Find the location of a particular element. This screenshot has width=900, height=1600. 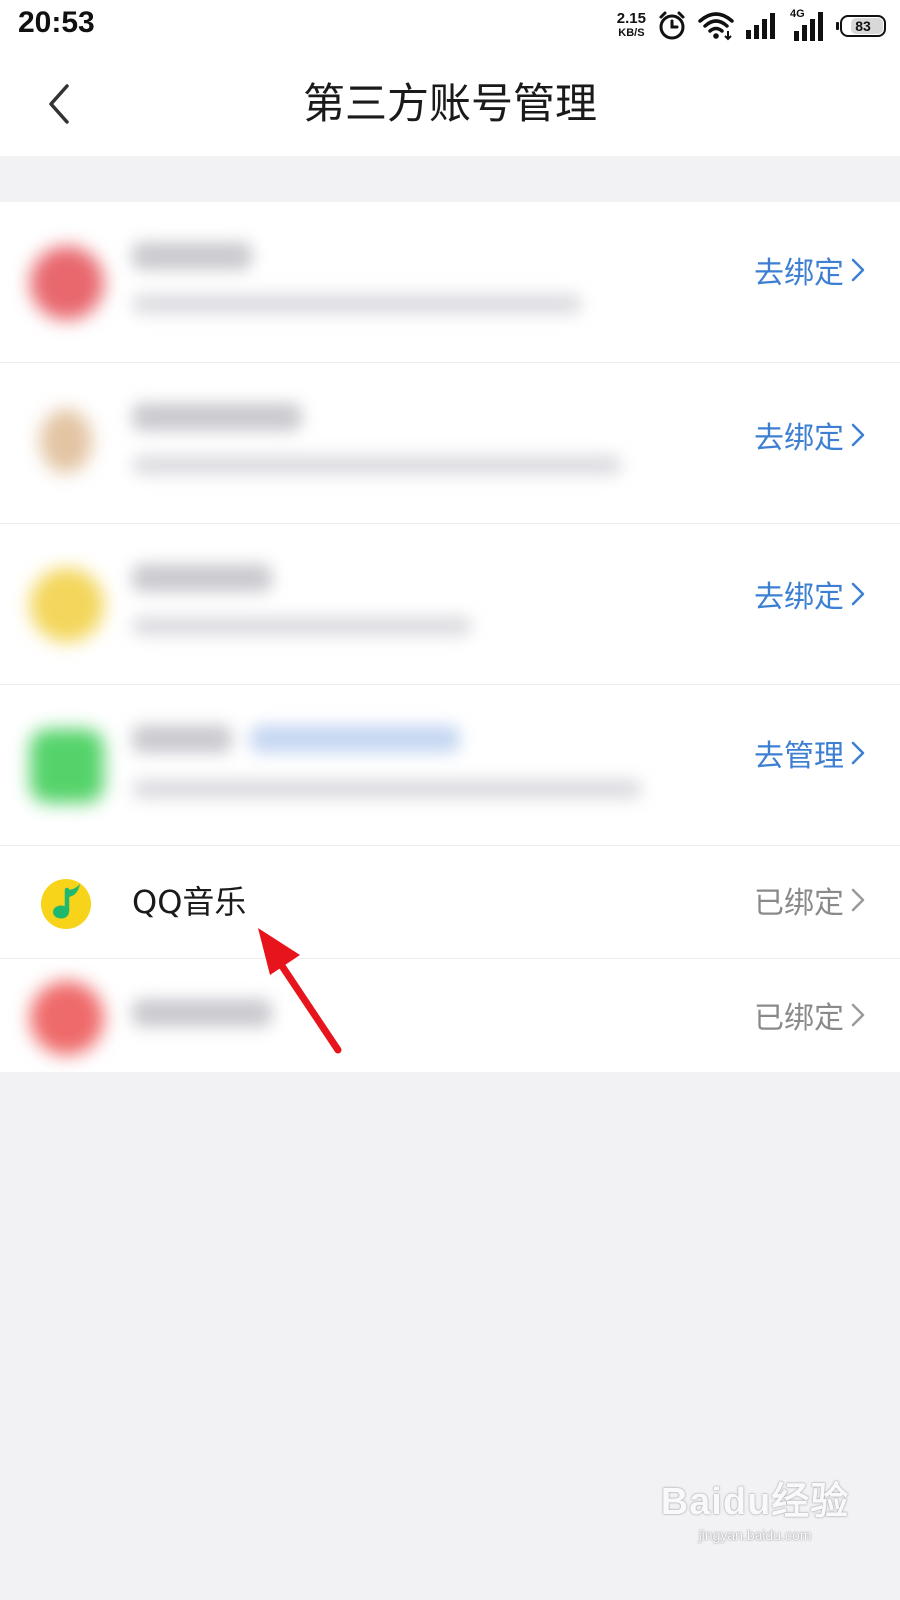

account-name: QQ音乐 is located at coordinates (189, 902).